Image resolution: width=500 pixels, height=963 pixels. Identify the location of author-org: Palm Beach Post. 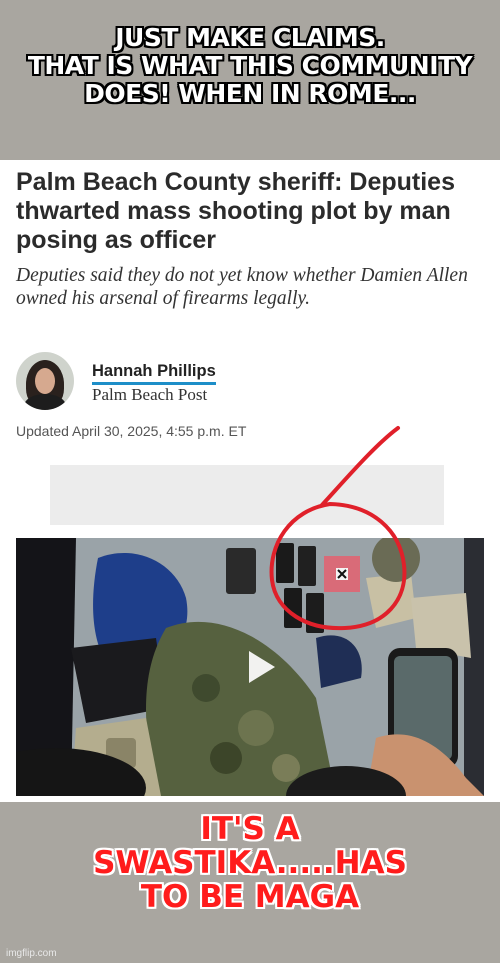
(150, 394).